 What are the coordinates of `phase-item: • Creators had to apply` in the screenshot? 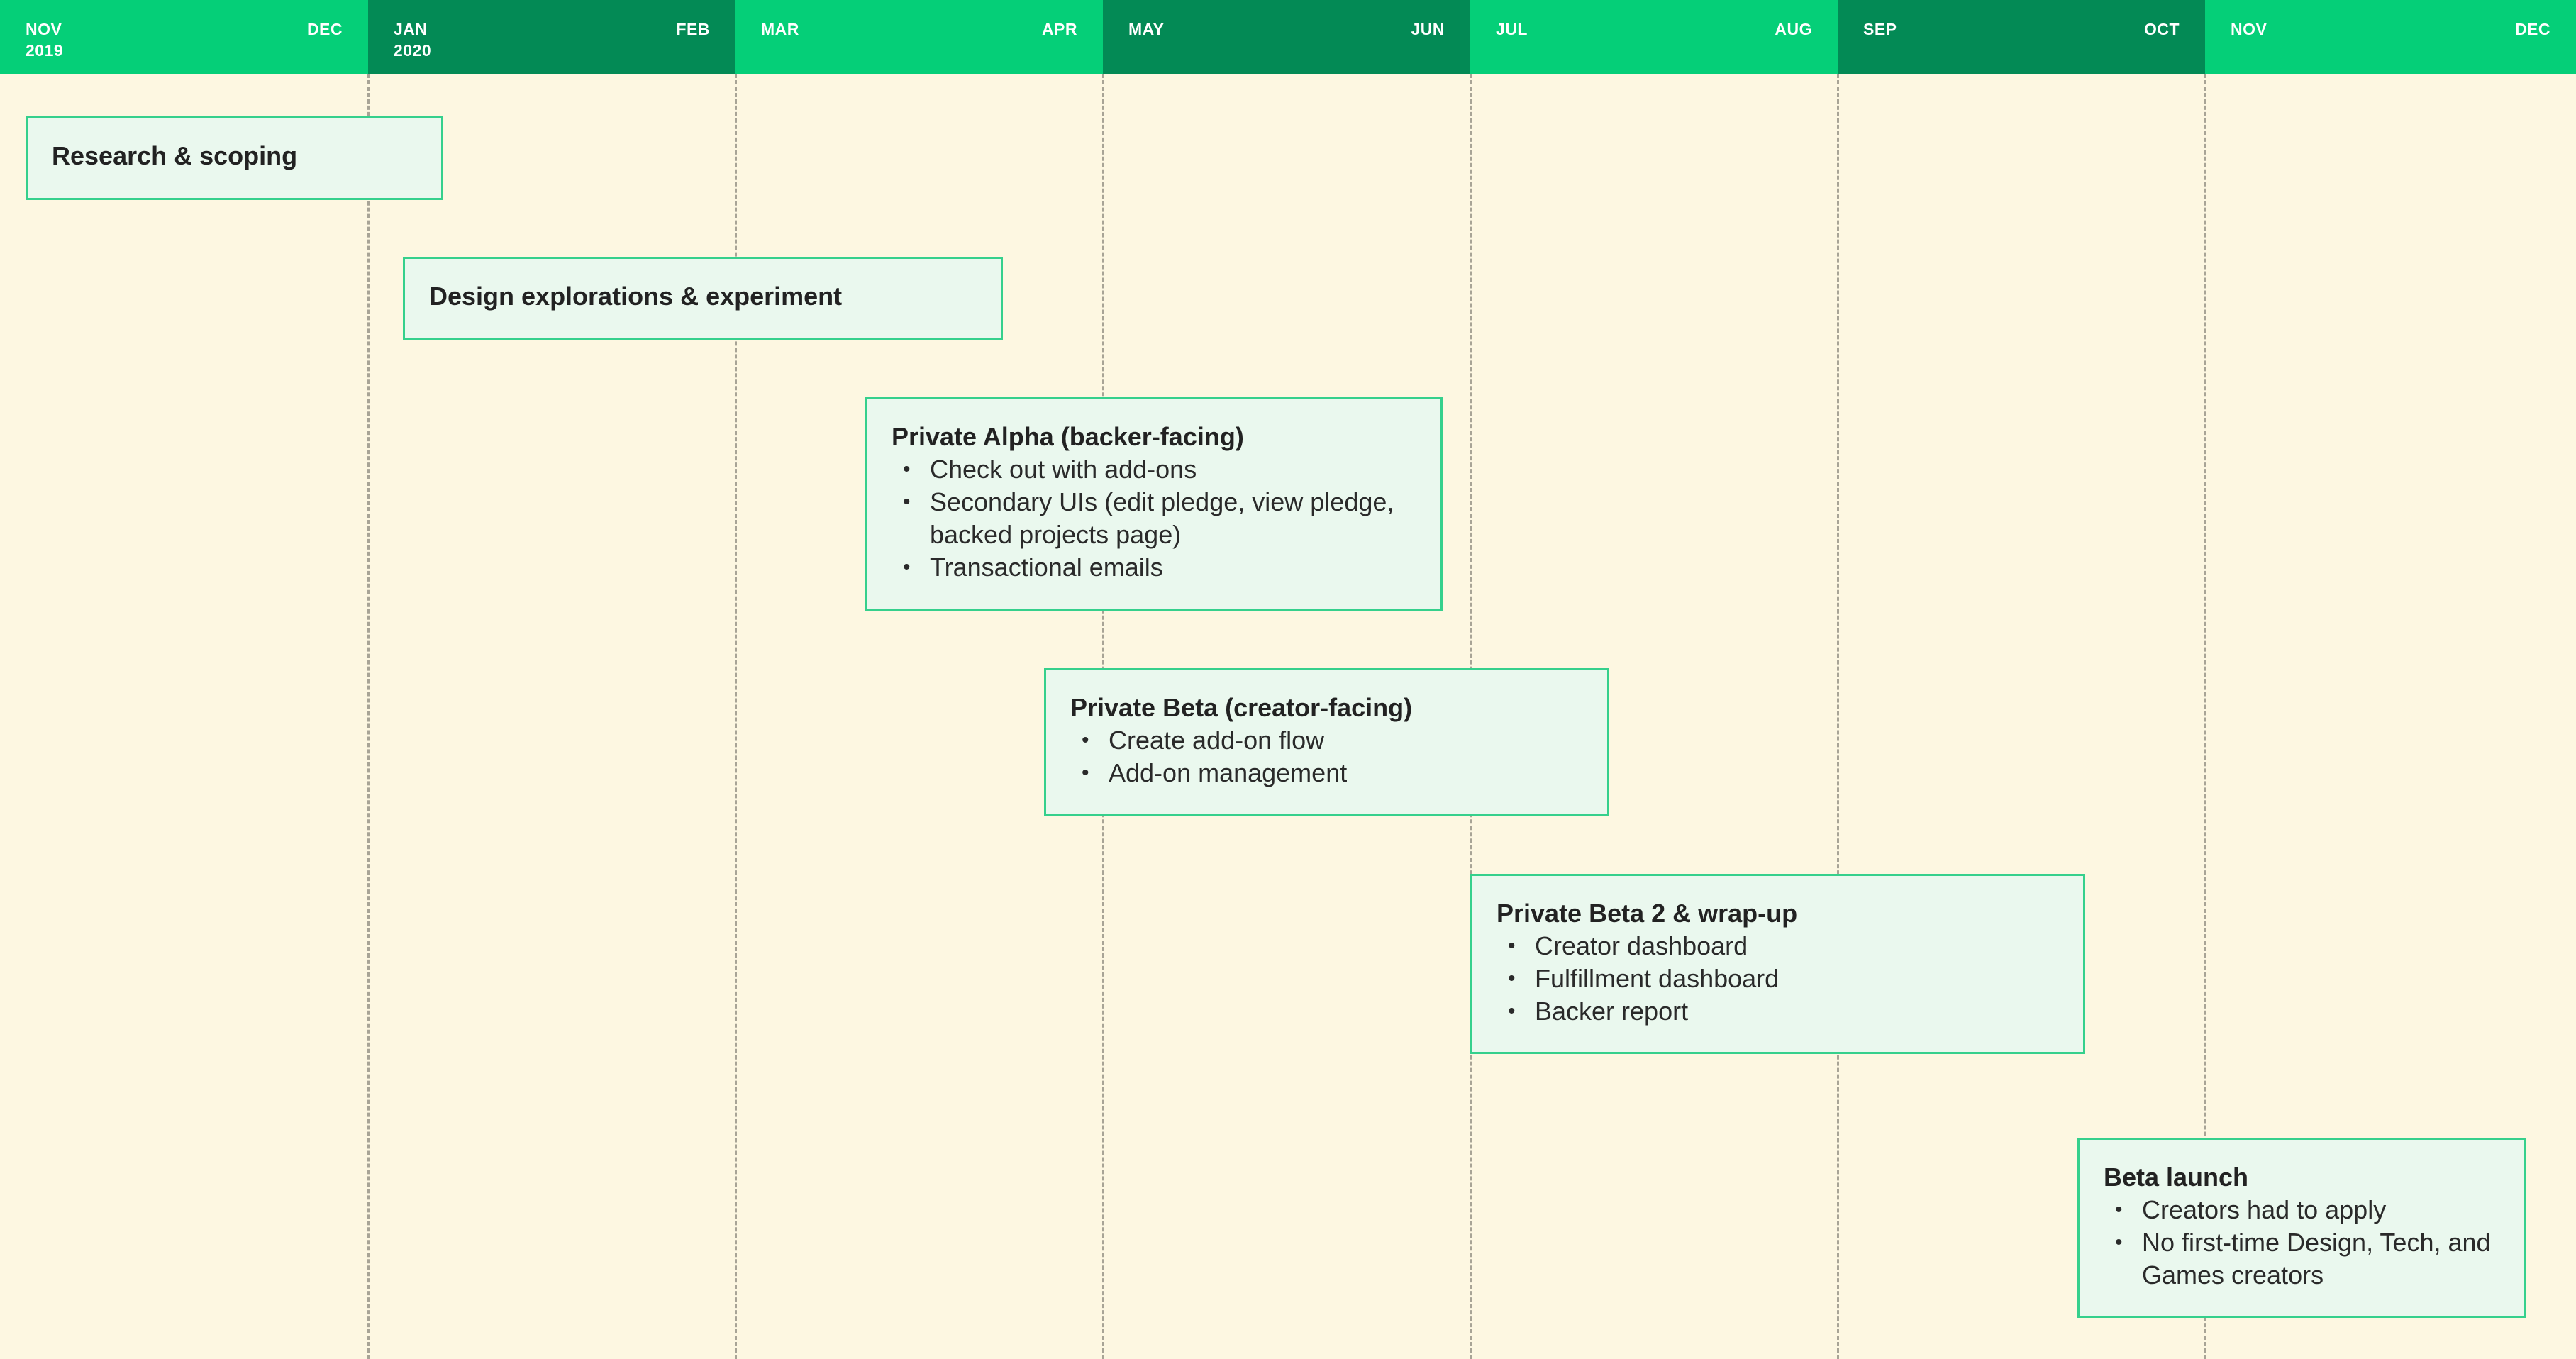 It's located at (2302, 1210).